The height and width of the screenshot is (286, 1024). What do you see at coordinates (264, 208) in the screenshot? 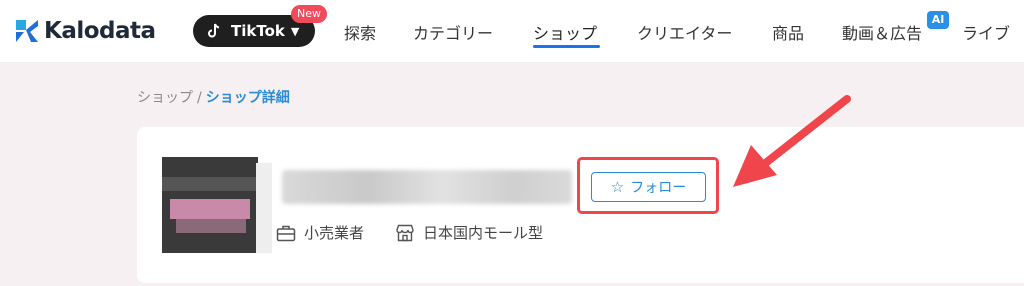
I see `avatar-blur-edge` at bounding box center [264, 208].